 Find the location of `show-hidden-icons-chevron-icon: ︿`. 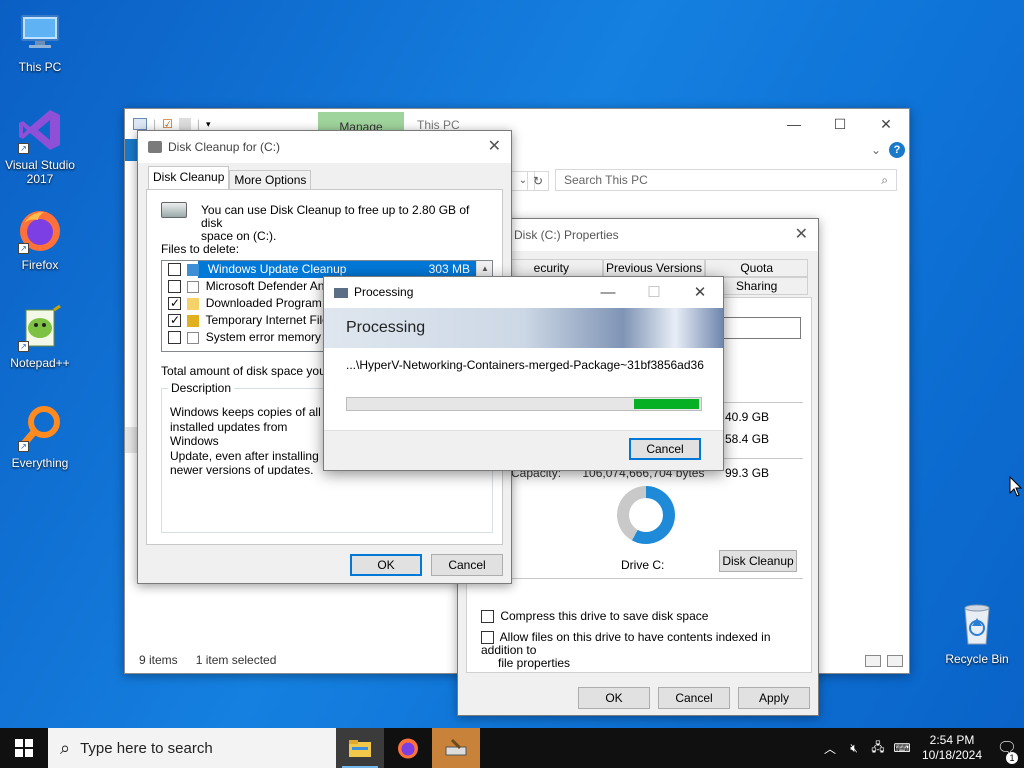

show-hidden-icons-chevron-icon: ︿ is located at coordinates (830, 748).